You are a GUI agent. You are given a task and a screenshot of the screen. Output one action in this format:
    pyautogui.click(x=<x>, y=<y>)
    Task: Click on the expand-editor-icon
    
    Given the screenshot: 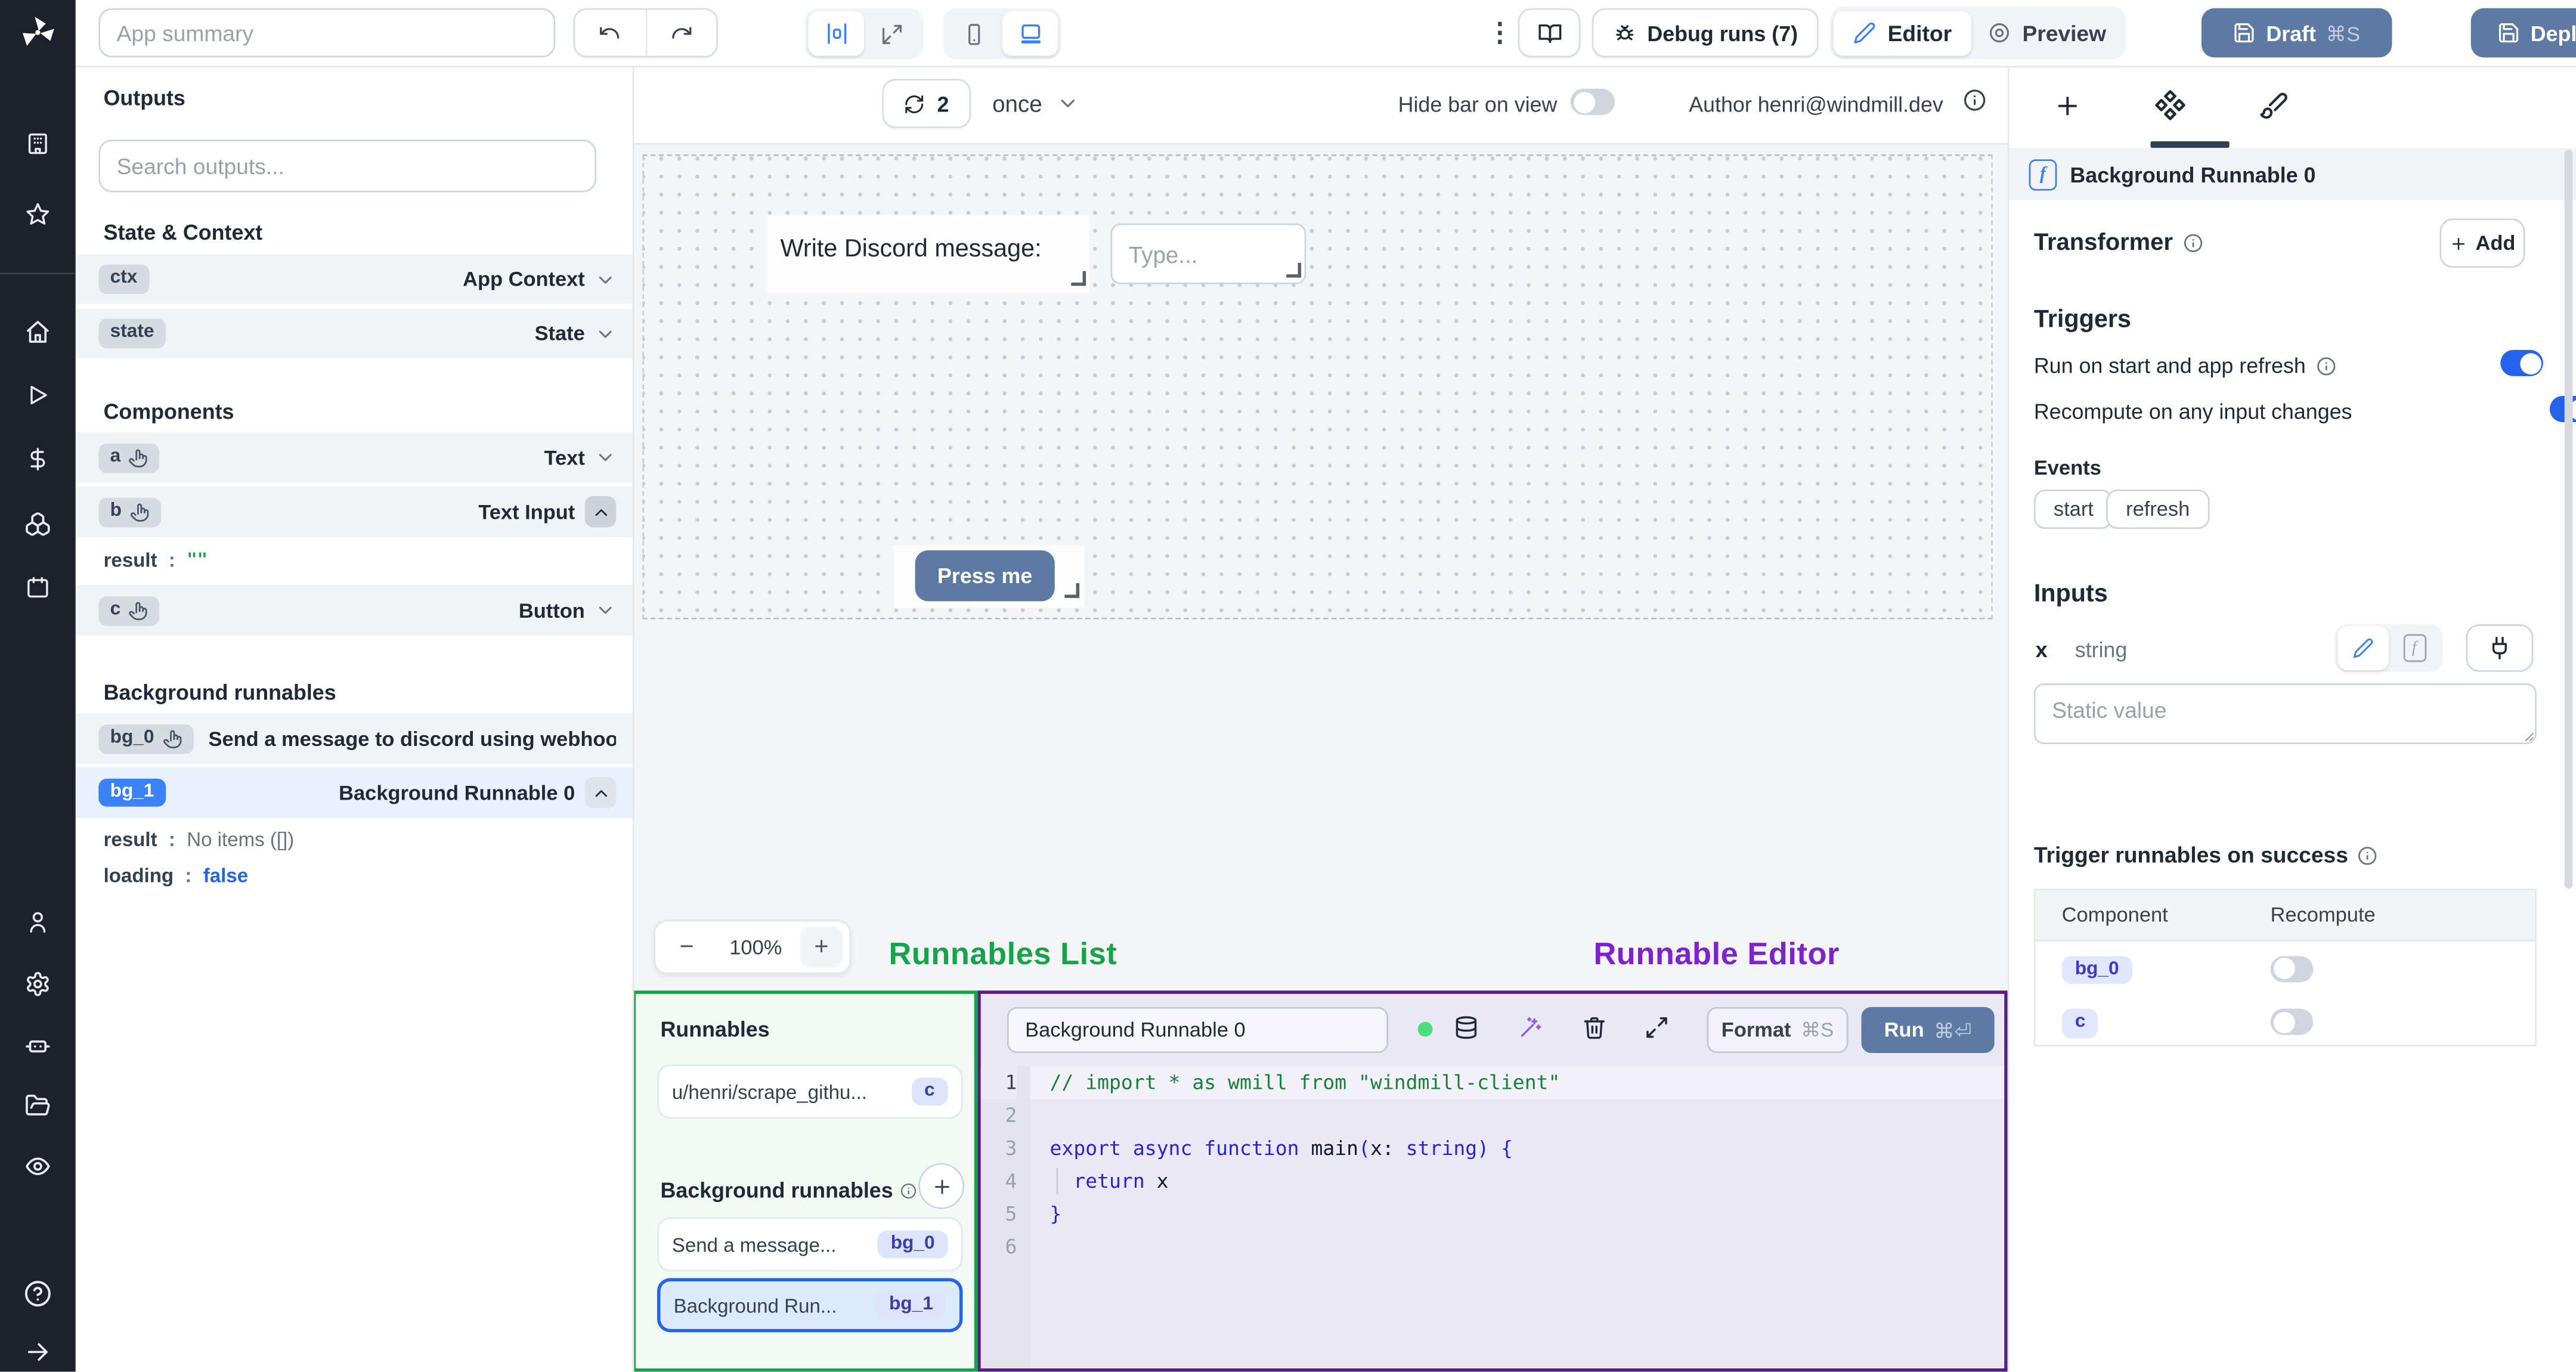 What is the action you would take?
    pyautogui.click(x=1657, y=1027)
    